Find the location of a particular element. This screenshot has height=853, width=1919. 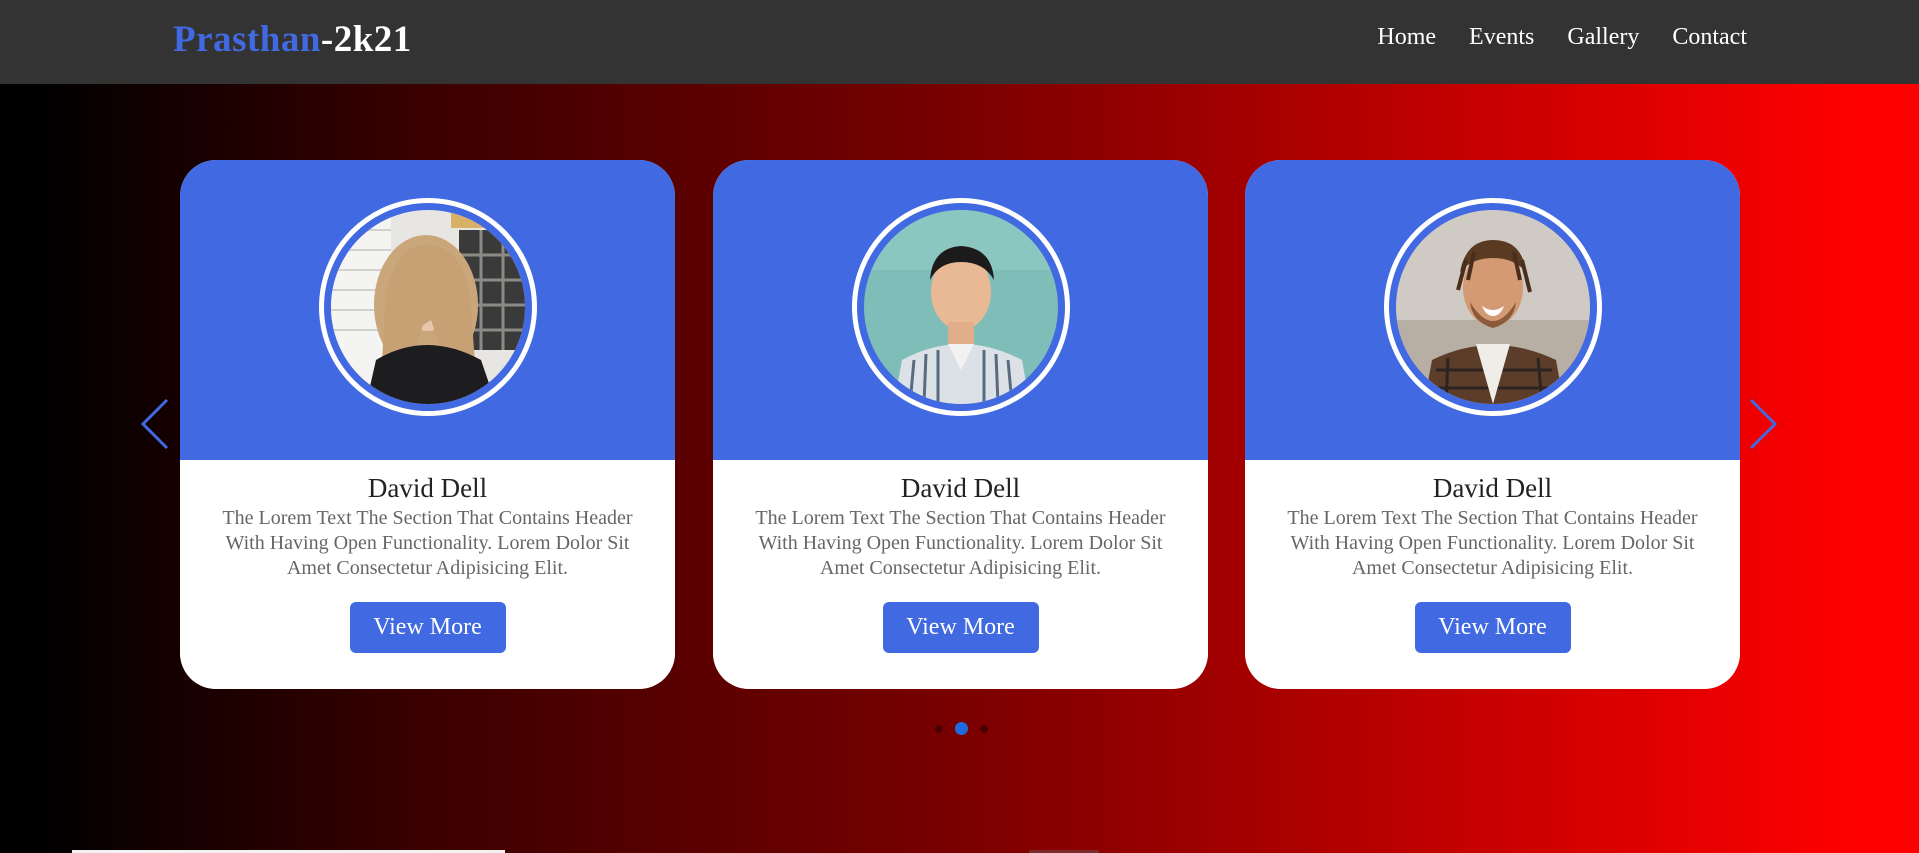

logo-brand: Prasthan is located at coordinates (247, 39).